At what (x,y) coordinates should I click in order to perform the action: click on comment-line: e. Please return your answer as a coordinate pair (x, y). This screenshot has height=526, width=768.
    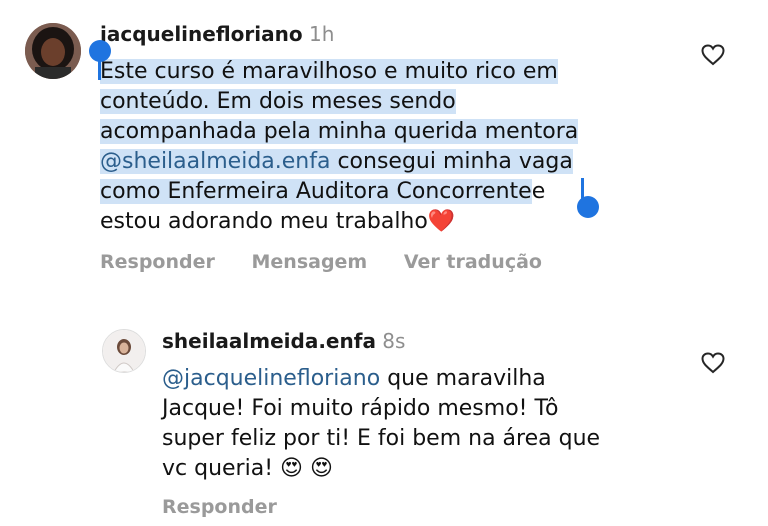
    Looking at the image, I should click on (538, 191).